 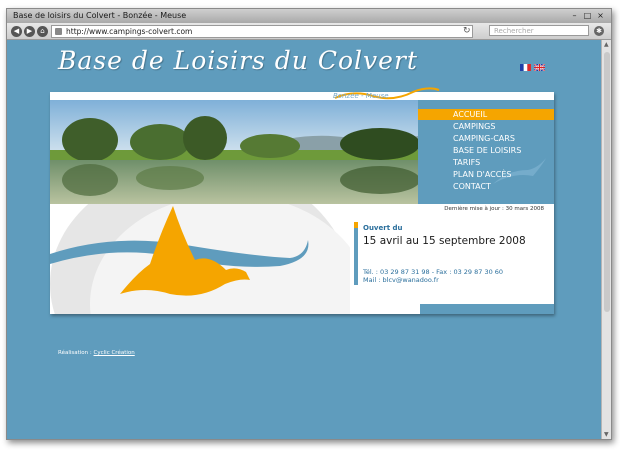 What do you see at coordinates (539, 67) in the screenshot?
I see `en-flag-icon` at bounding box center [539, 67].